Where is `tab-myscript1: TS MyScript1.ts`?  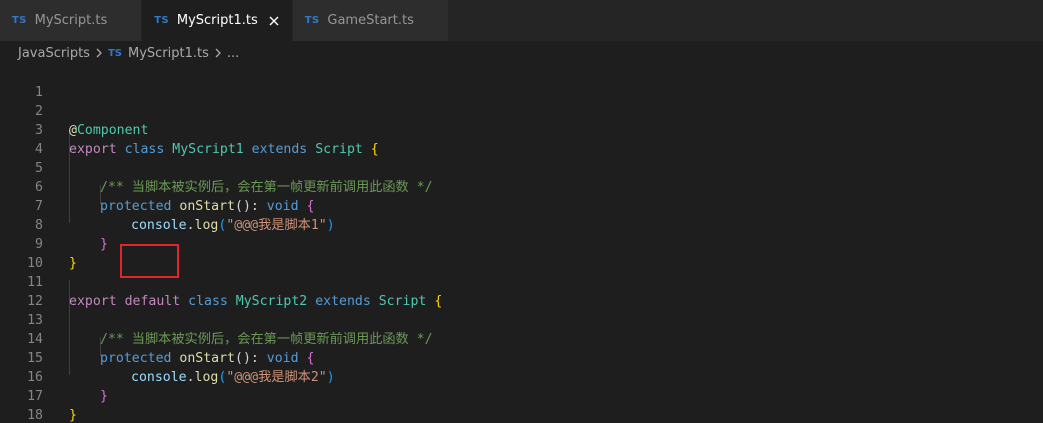
tab-myscript1: TS MyScript1.ts is located at coordinates (217, 20).